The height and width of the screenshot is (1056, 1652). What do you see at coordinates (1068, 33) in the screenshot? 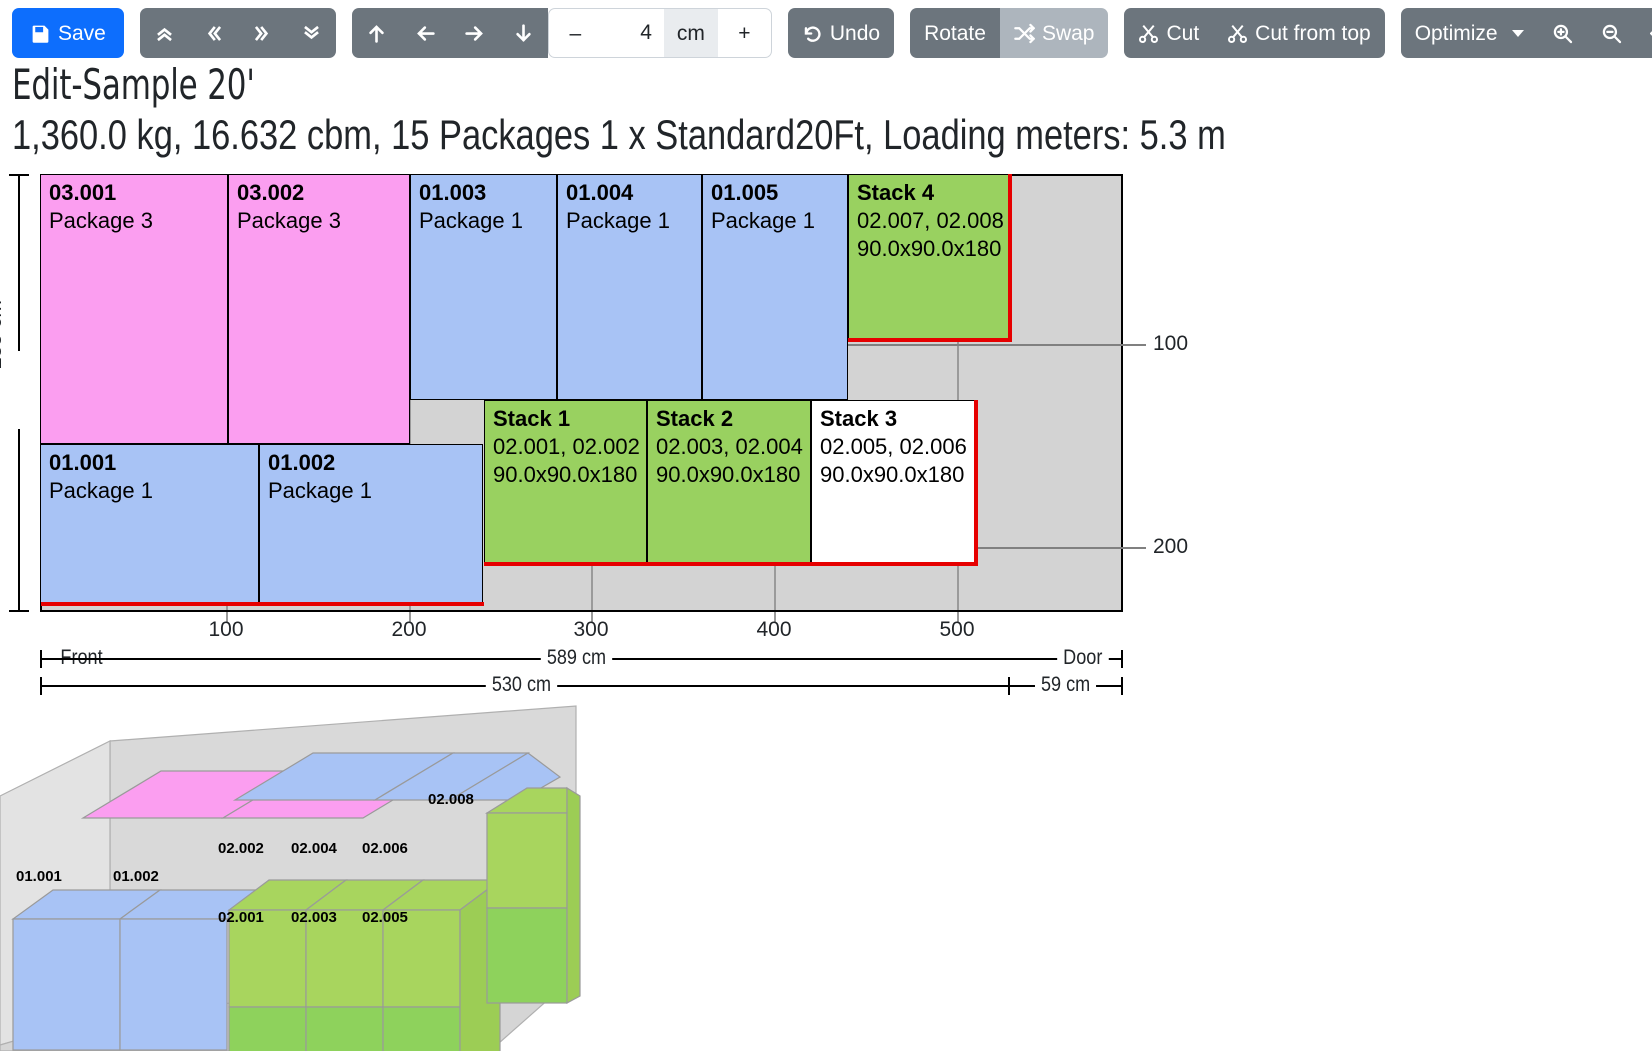
I see `swap-label: Swap` at bounding box center [1068, 33].